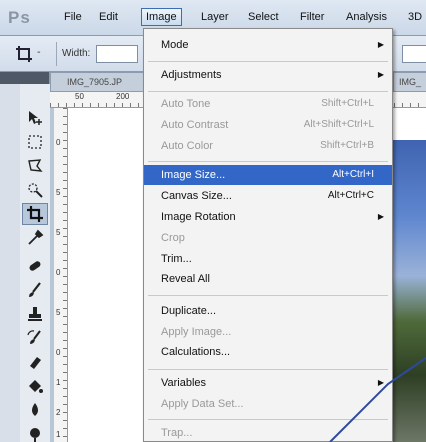 The width and height of the screenshot is (426, 442). I want to click on menu-file: File, so click(73, 17).